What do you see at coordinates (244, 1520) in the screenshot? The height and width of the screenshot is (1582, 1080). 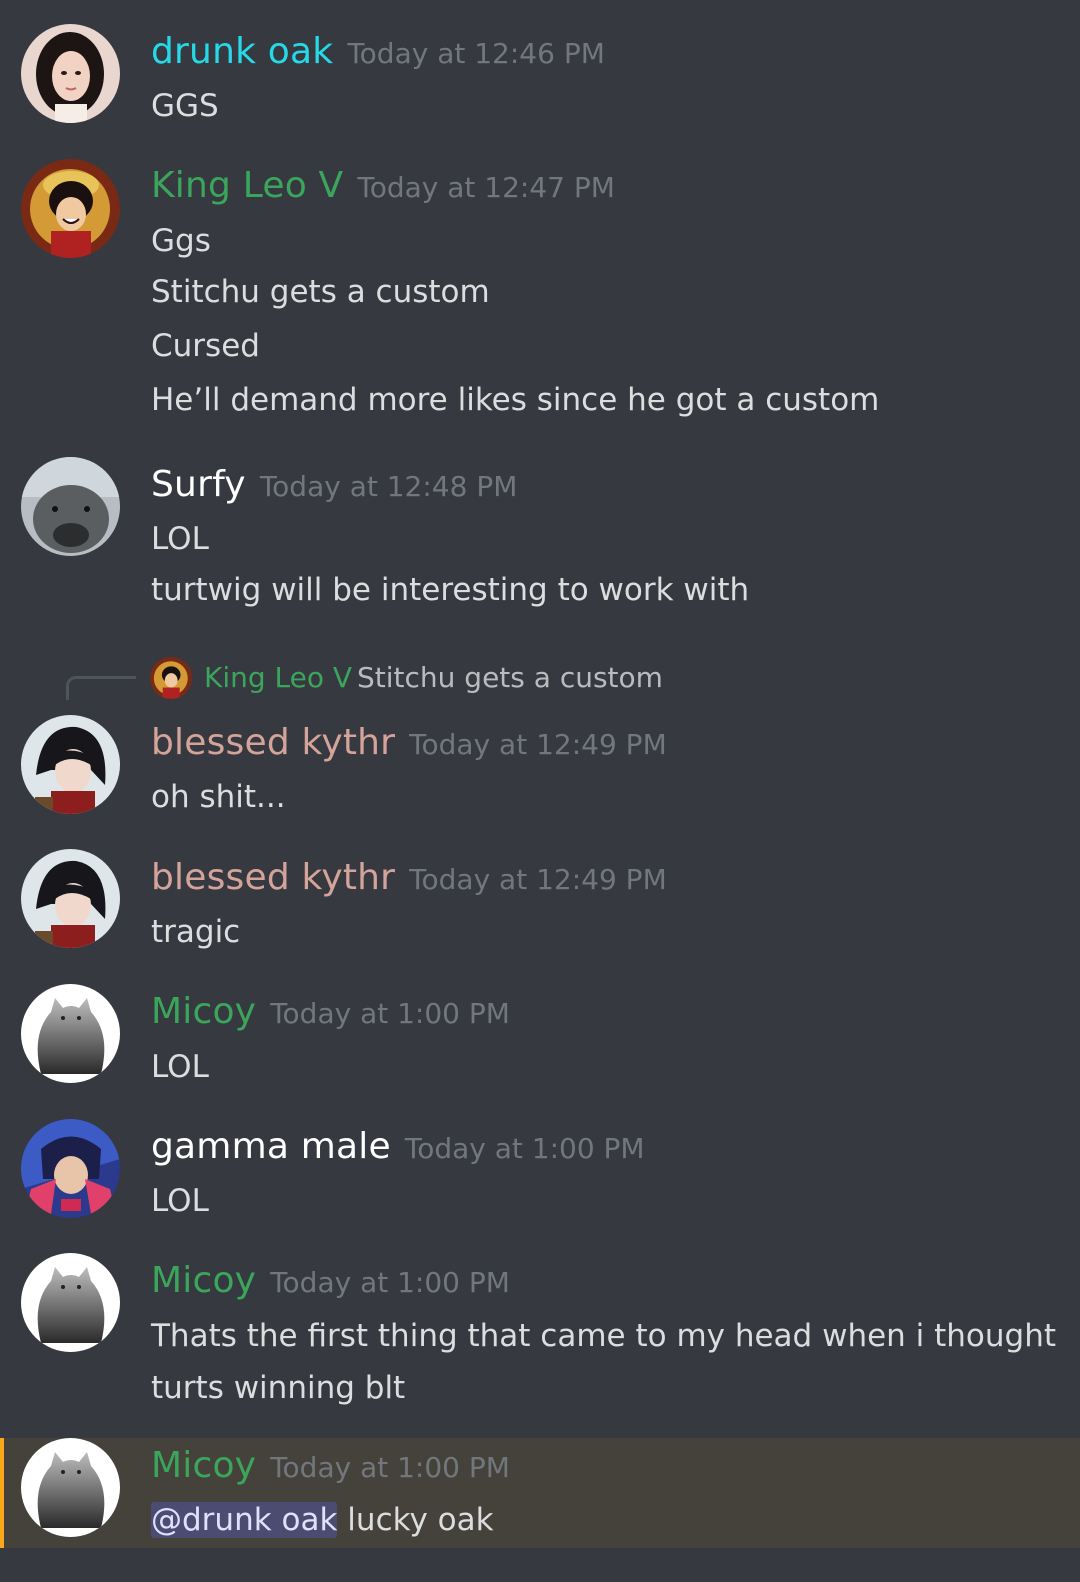 I see `user-mention: @drunk oak` at bounding box center [244, 1520].